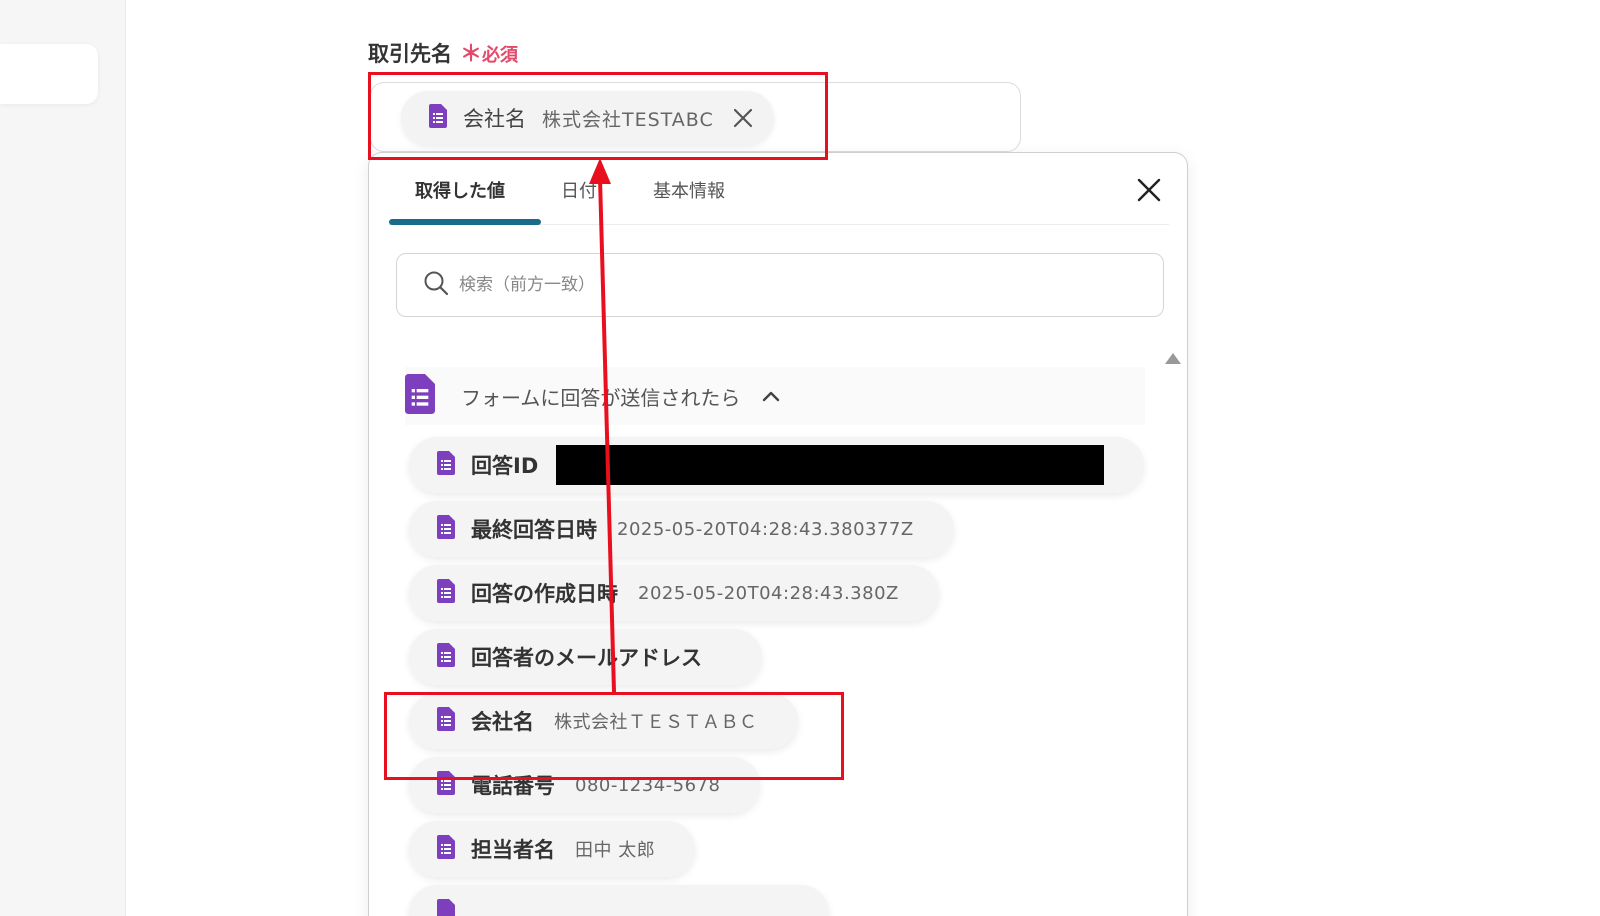 The width and height of the screenshot is (1600, 916). I want to click on list-item-last-response-time: 最終回答日時 2025-05-20T04:28:43.380377Z, so click(681, 529).